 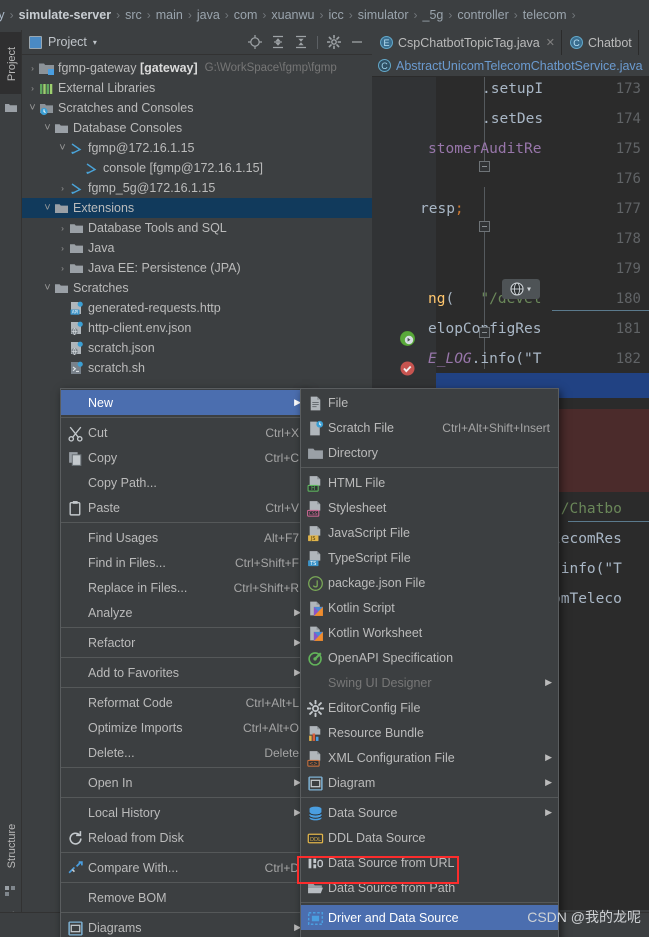 What do you see at coordinates (184, 507) in the screenshot?
I see `menu-item-paste: Paste Ctrl+V` at bounding box center [184, 507].